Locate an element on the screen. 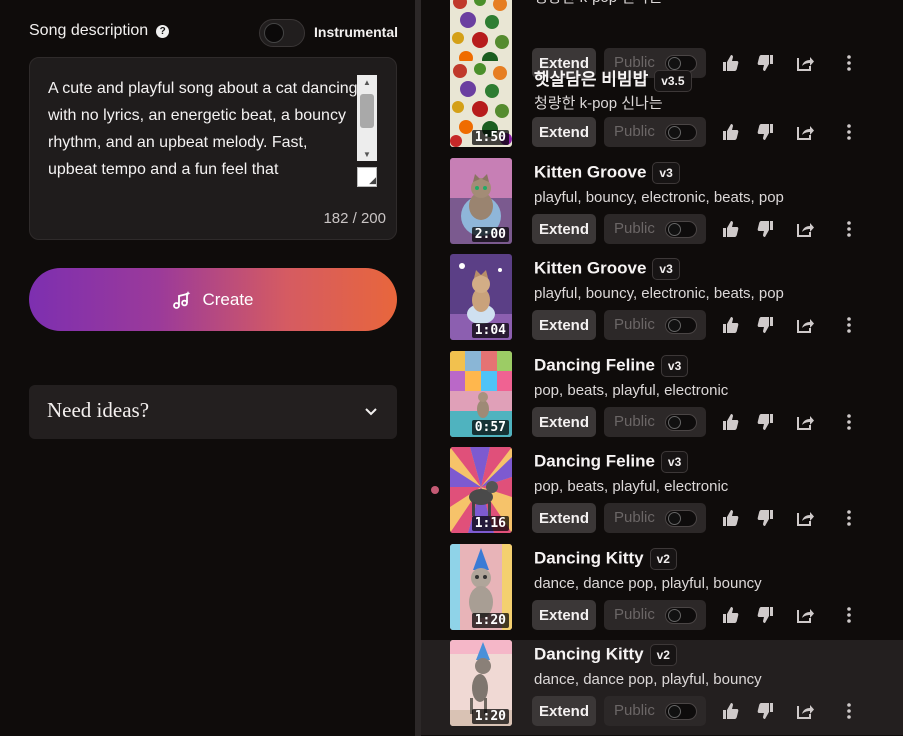 This screenshot has width=903, height=736. create-button: Create is located at coordinates (213, 299).